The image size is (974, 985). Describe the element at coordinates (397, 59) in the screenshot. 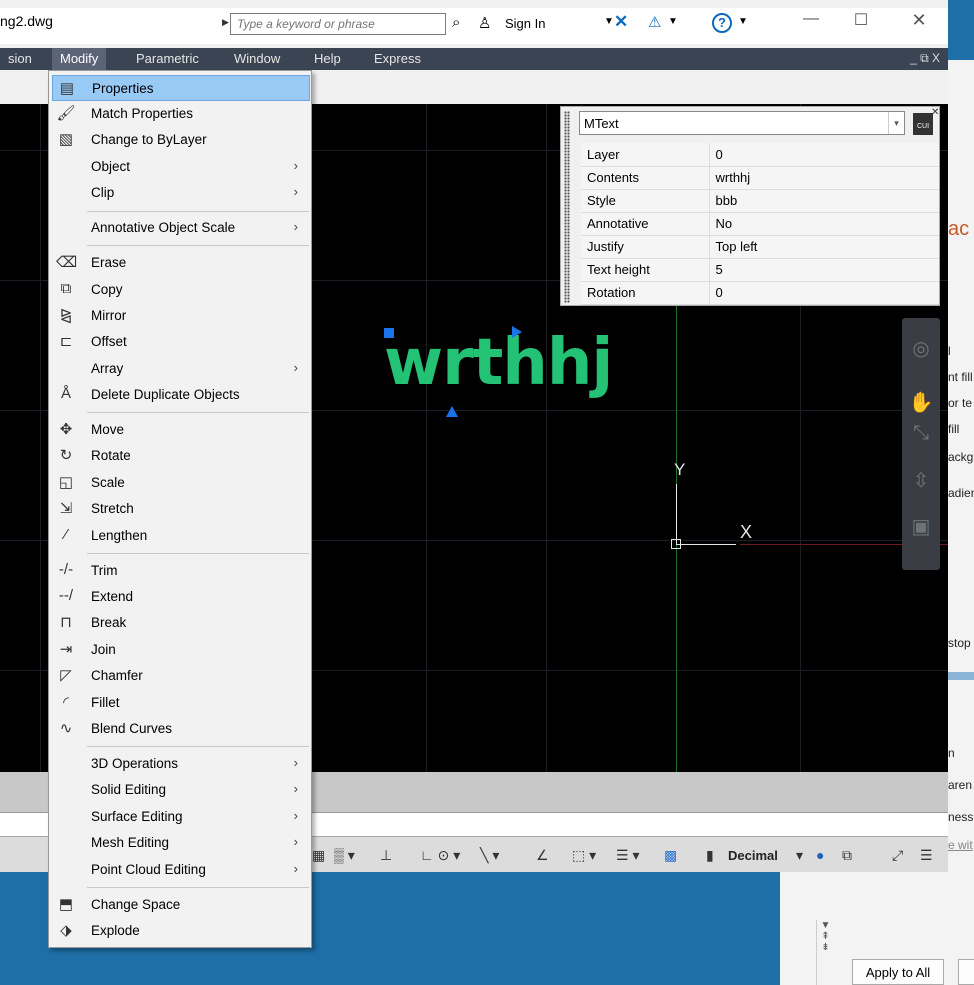

I see `menu-express: Express` at that location.